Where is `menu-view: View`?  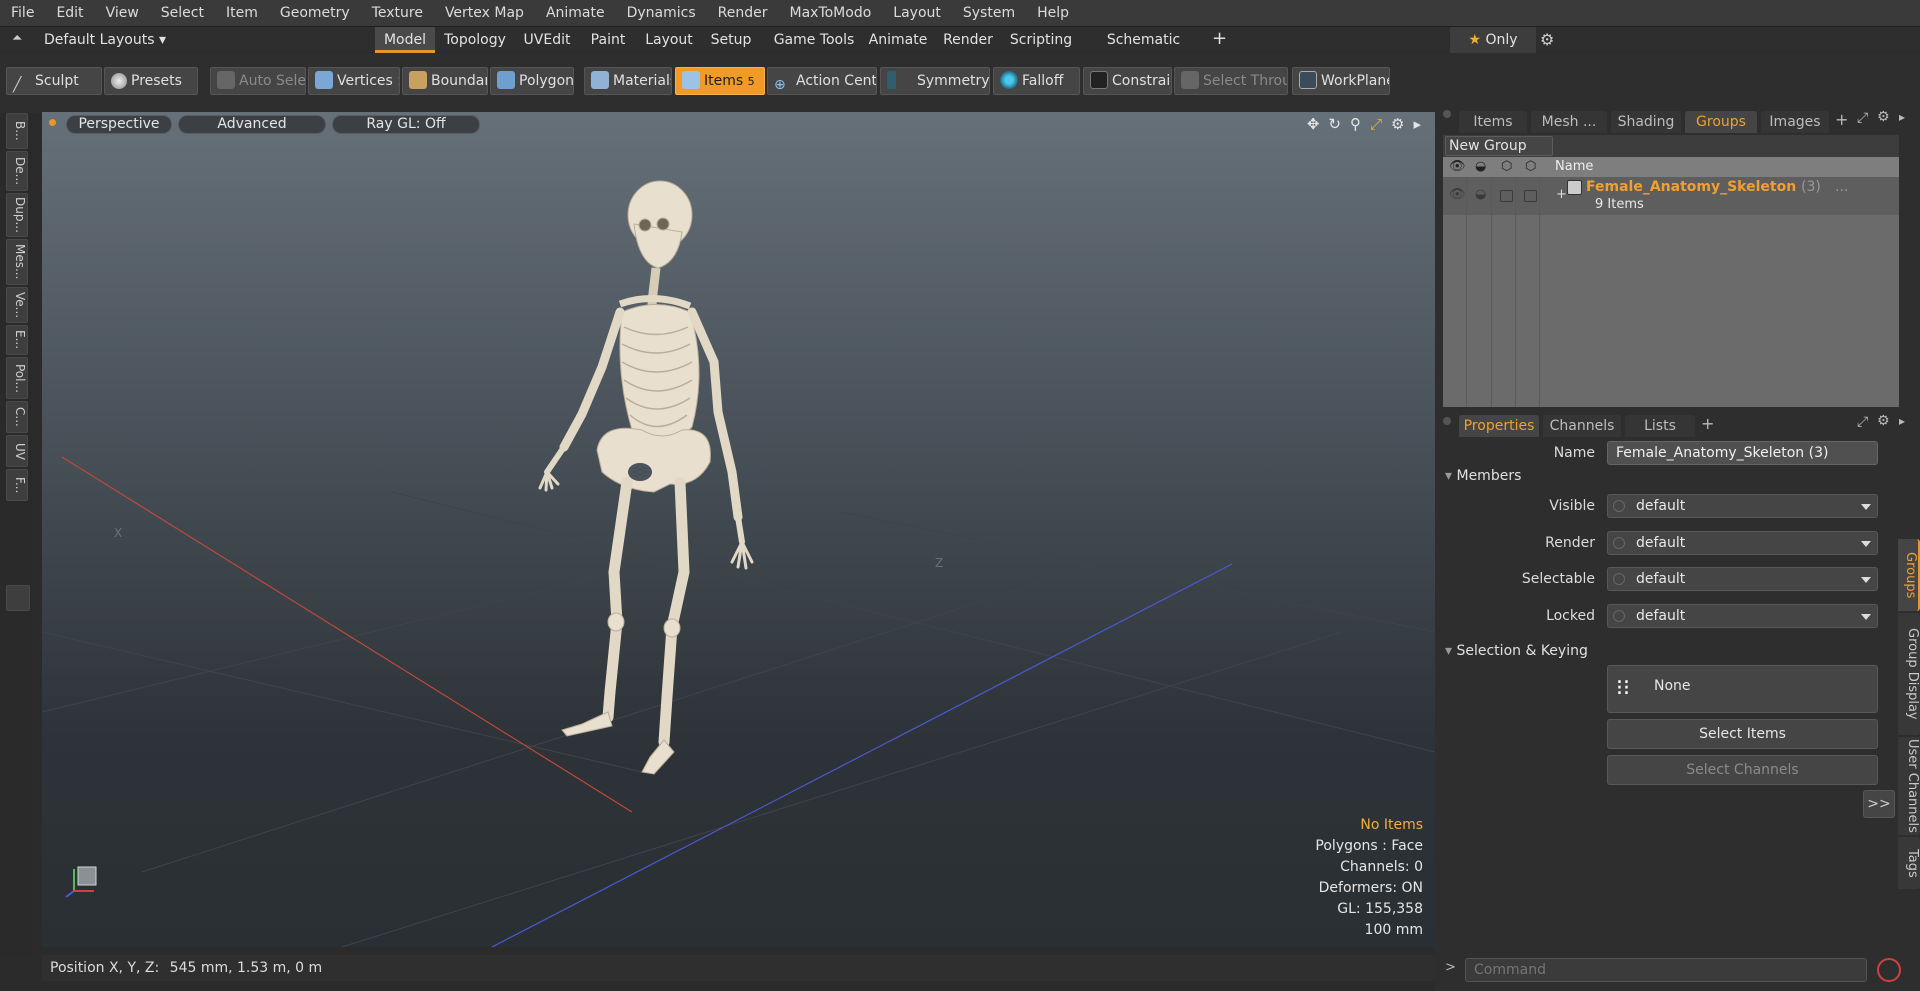 menu-view: View is located at coordinates (122, 13).